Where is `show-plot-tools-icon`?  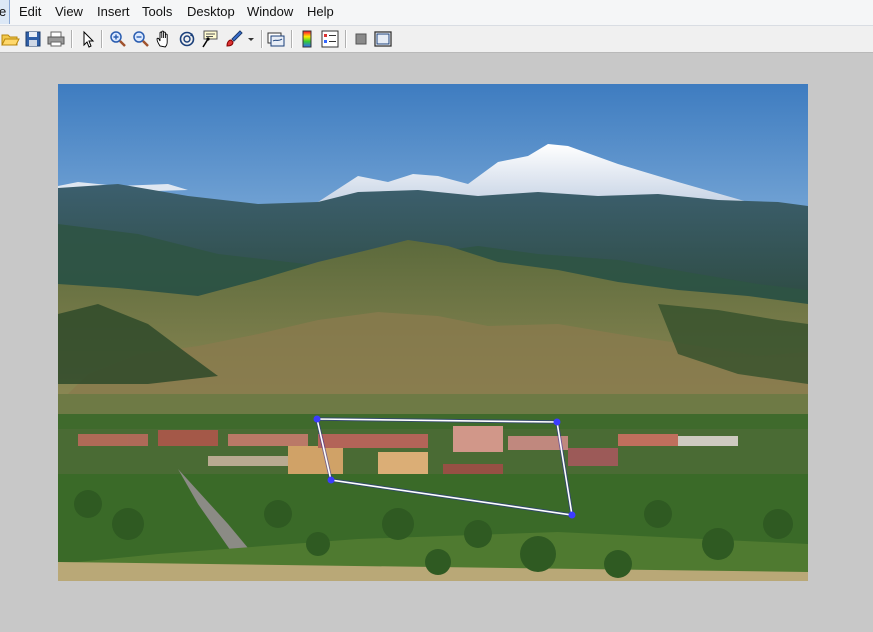 show-plot-tools-icon is located at coordinates (383, 39).